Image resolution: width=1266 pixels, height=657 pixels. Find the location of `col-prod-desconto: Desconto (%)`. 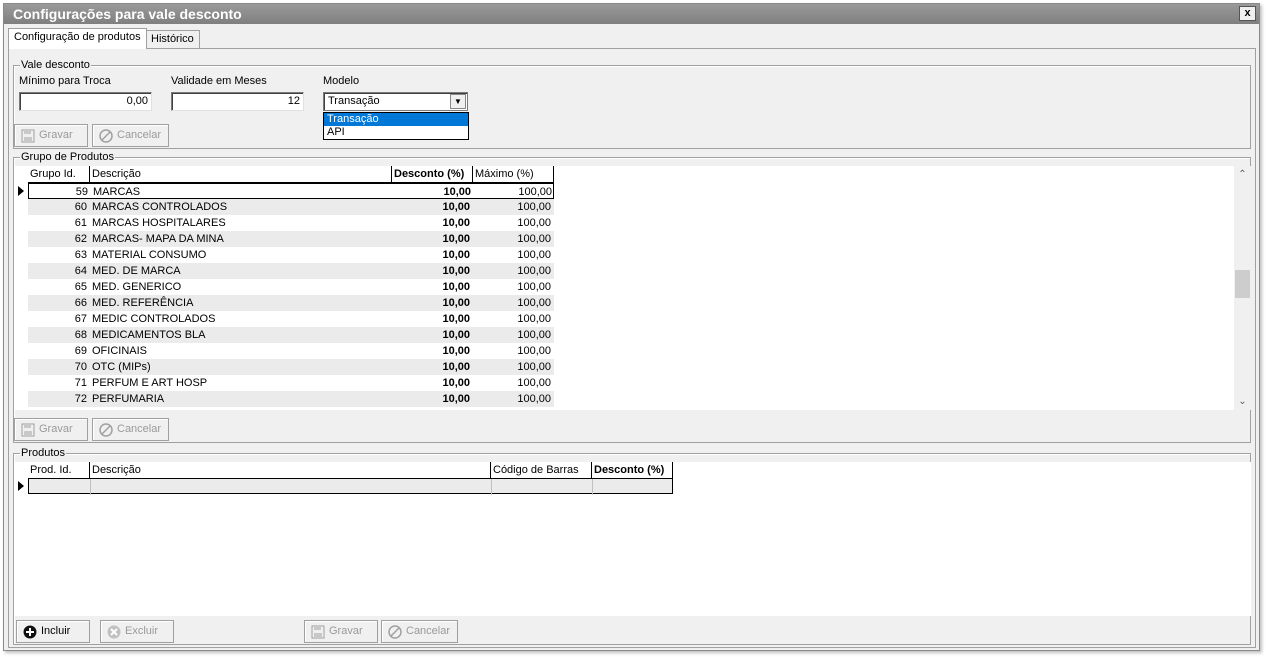

col-prod-desconto: Desconto (%) is located at coordinates (632, 470).